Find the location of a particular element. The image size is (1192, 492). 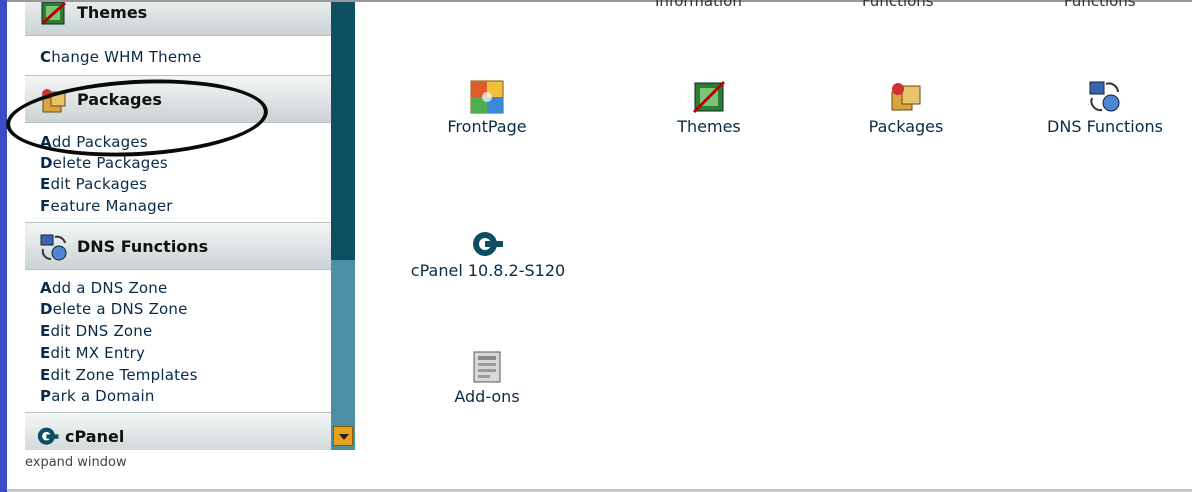

tile-themes: Themes is located at coordinates (709, 108).